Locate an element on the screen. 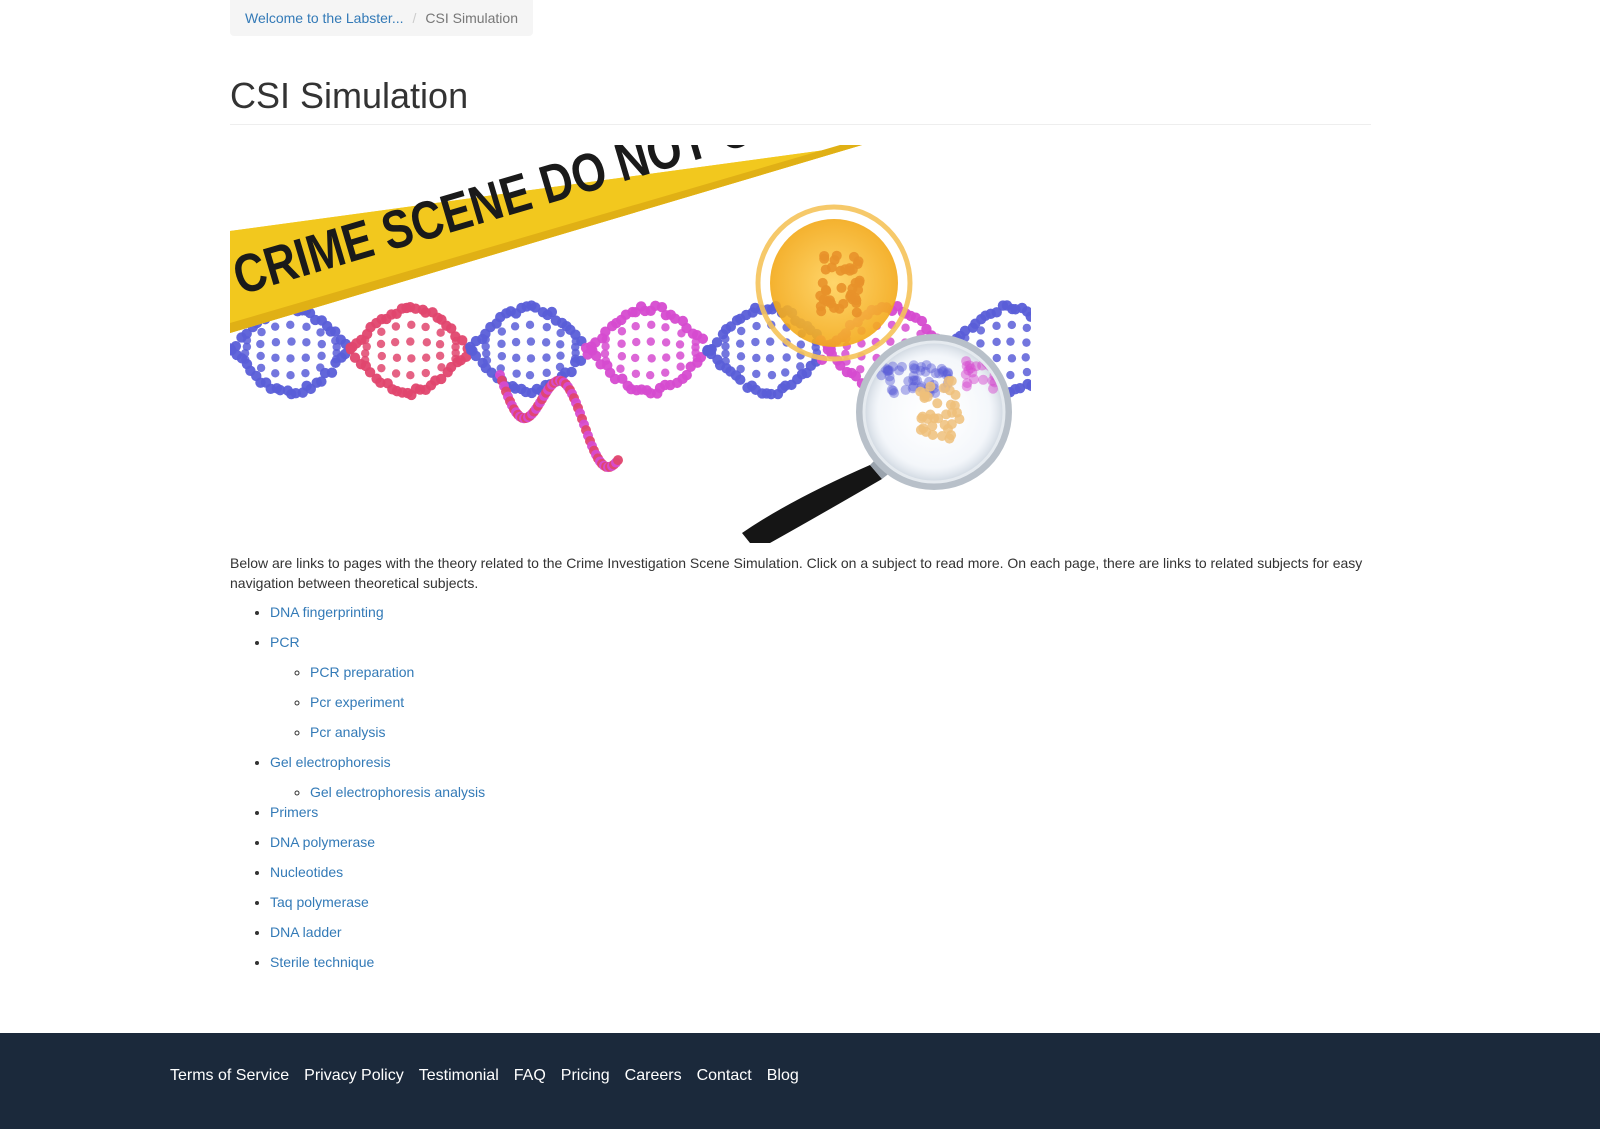 This screenshot has width=1600, height=1129. topic-link-gel-electrophoresis: Gel electrophoresis is located at coordinates (330, 762).